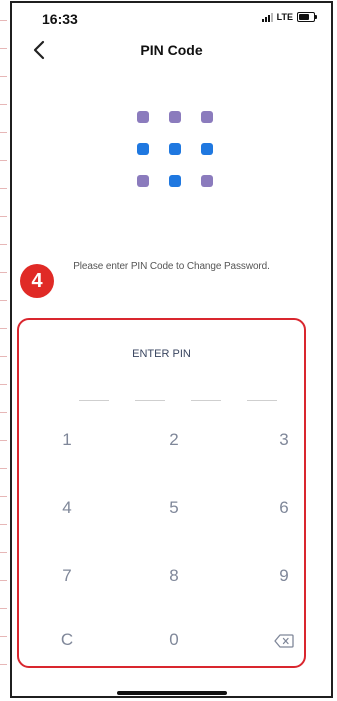 The image size is (337, 701). I want to click on backspace-icon, so click(284, 640).